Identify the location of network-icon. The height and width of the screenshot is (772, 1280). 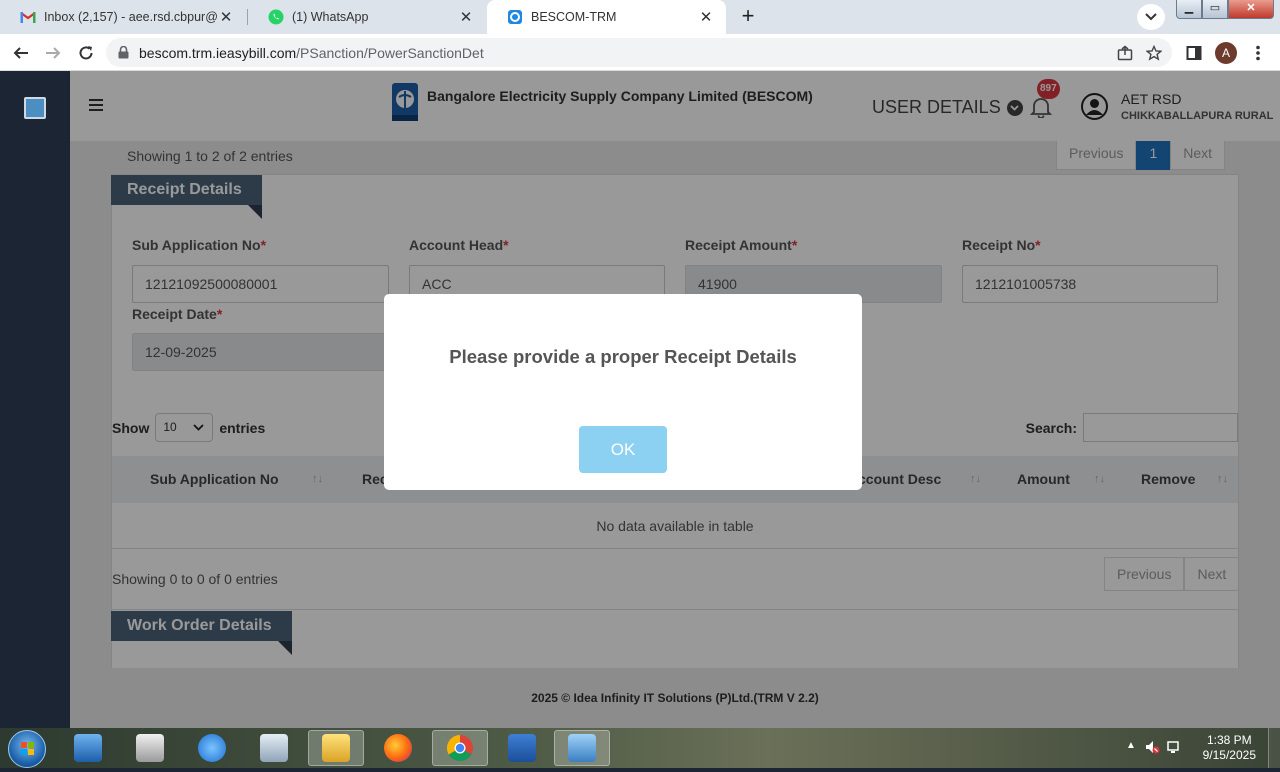
(1174, 747).